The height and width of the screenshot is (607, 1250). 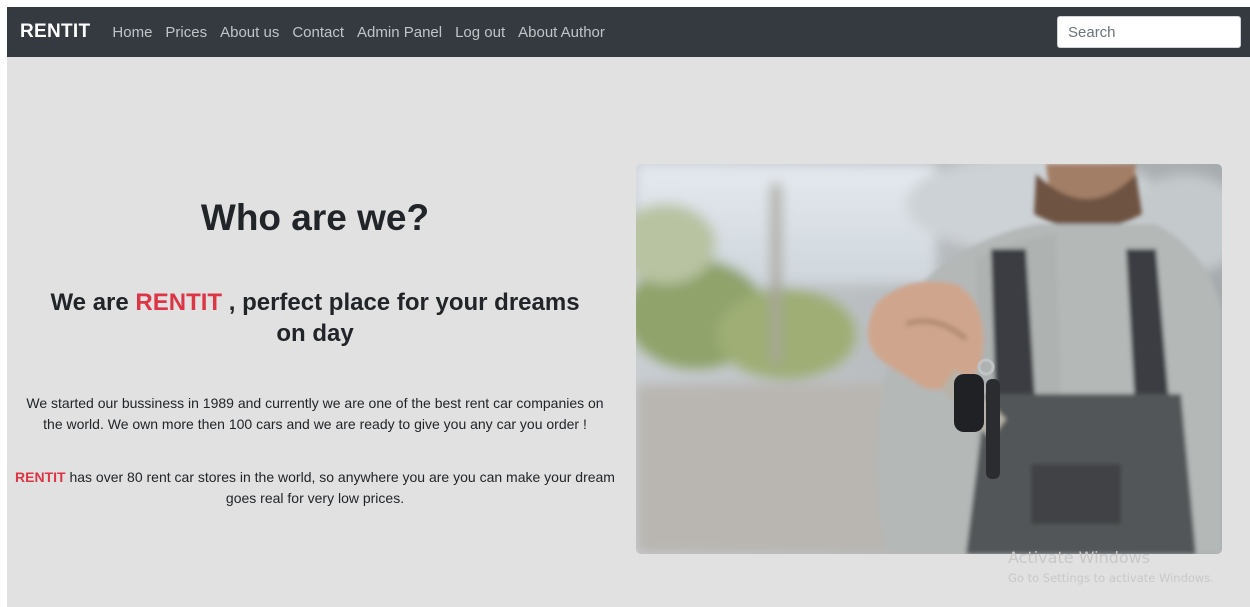 What do you see at coordinates (399, 32) in the screenshot?
I see `nav-link-admin-panel: Admin Panel` at bounding box center [399, 32].